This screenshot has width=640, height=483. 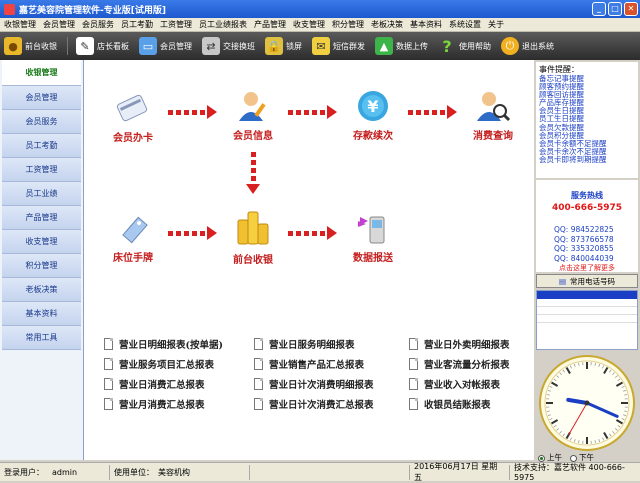 What do you see at coordinates (587, 195) in the screenshot?
I see `hotline-title: 服务热线` at bounding box center [587, 195].